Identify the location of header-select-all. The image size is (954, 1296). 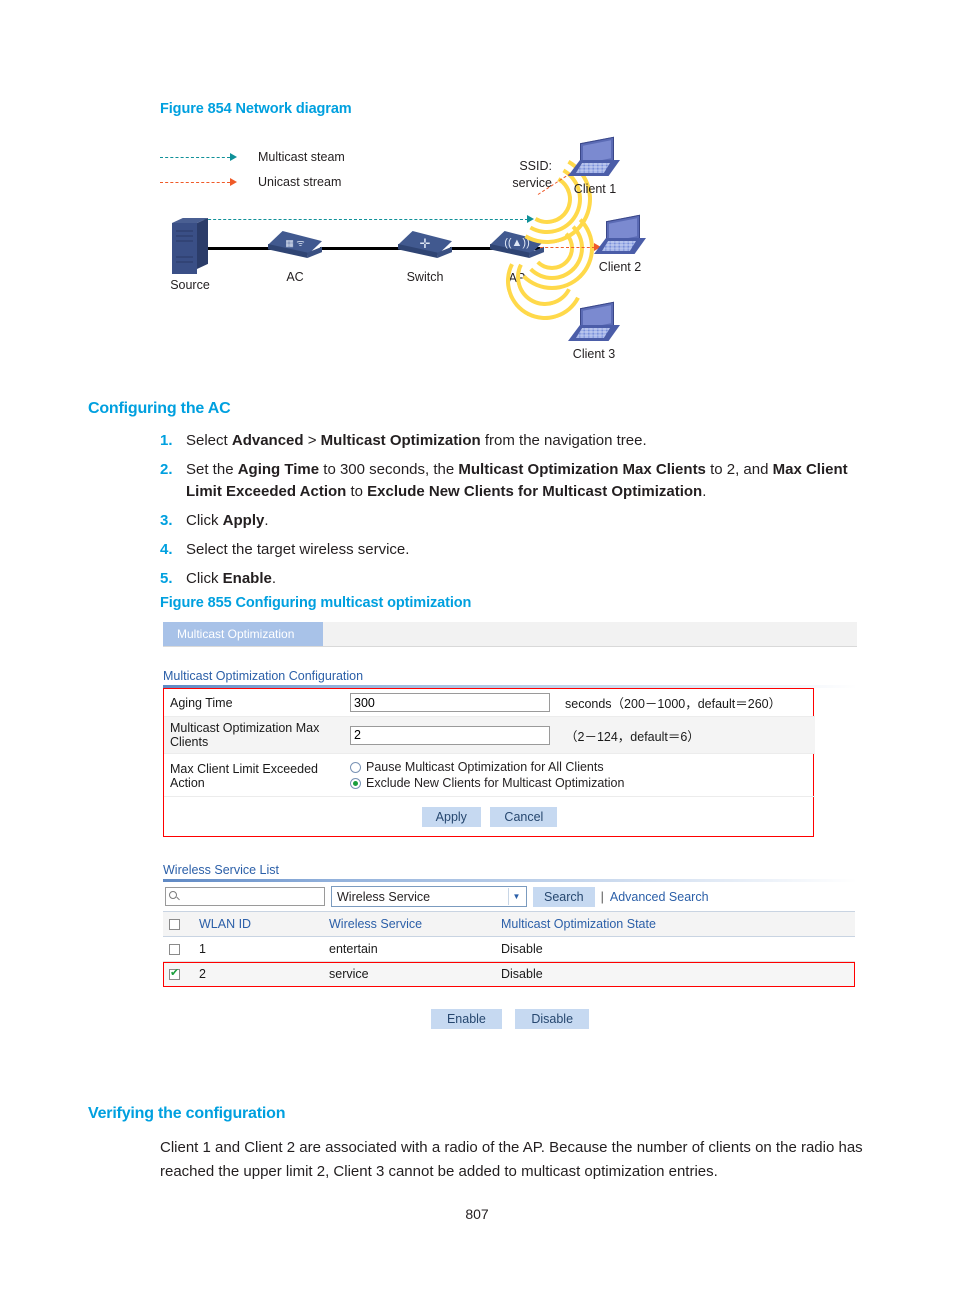
(178, 924).